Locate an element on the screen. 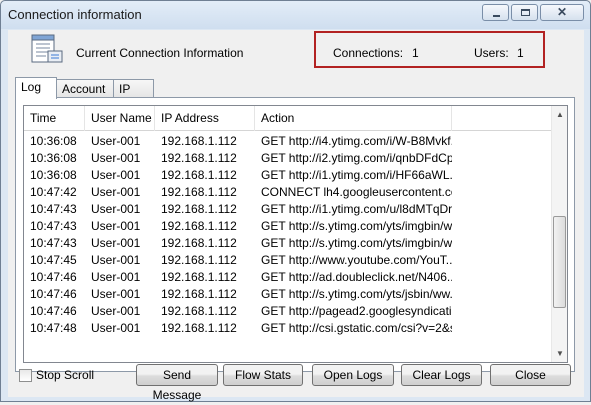 Image resolution: width=591 pixels, height=405 pixels. open-logs-button: Open Logs is located at coordinates (353, 375).